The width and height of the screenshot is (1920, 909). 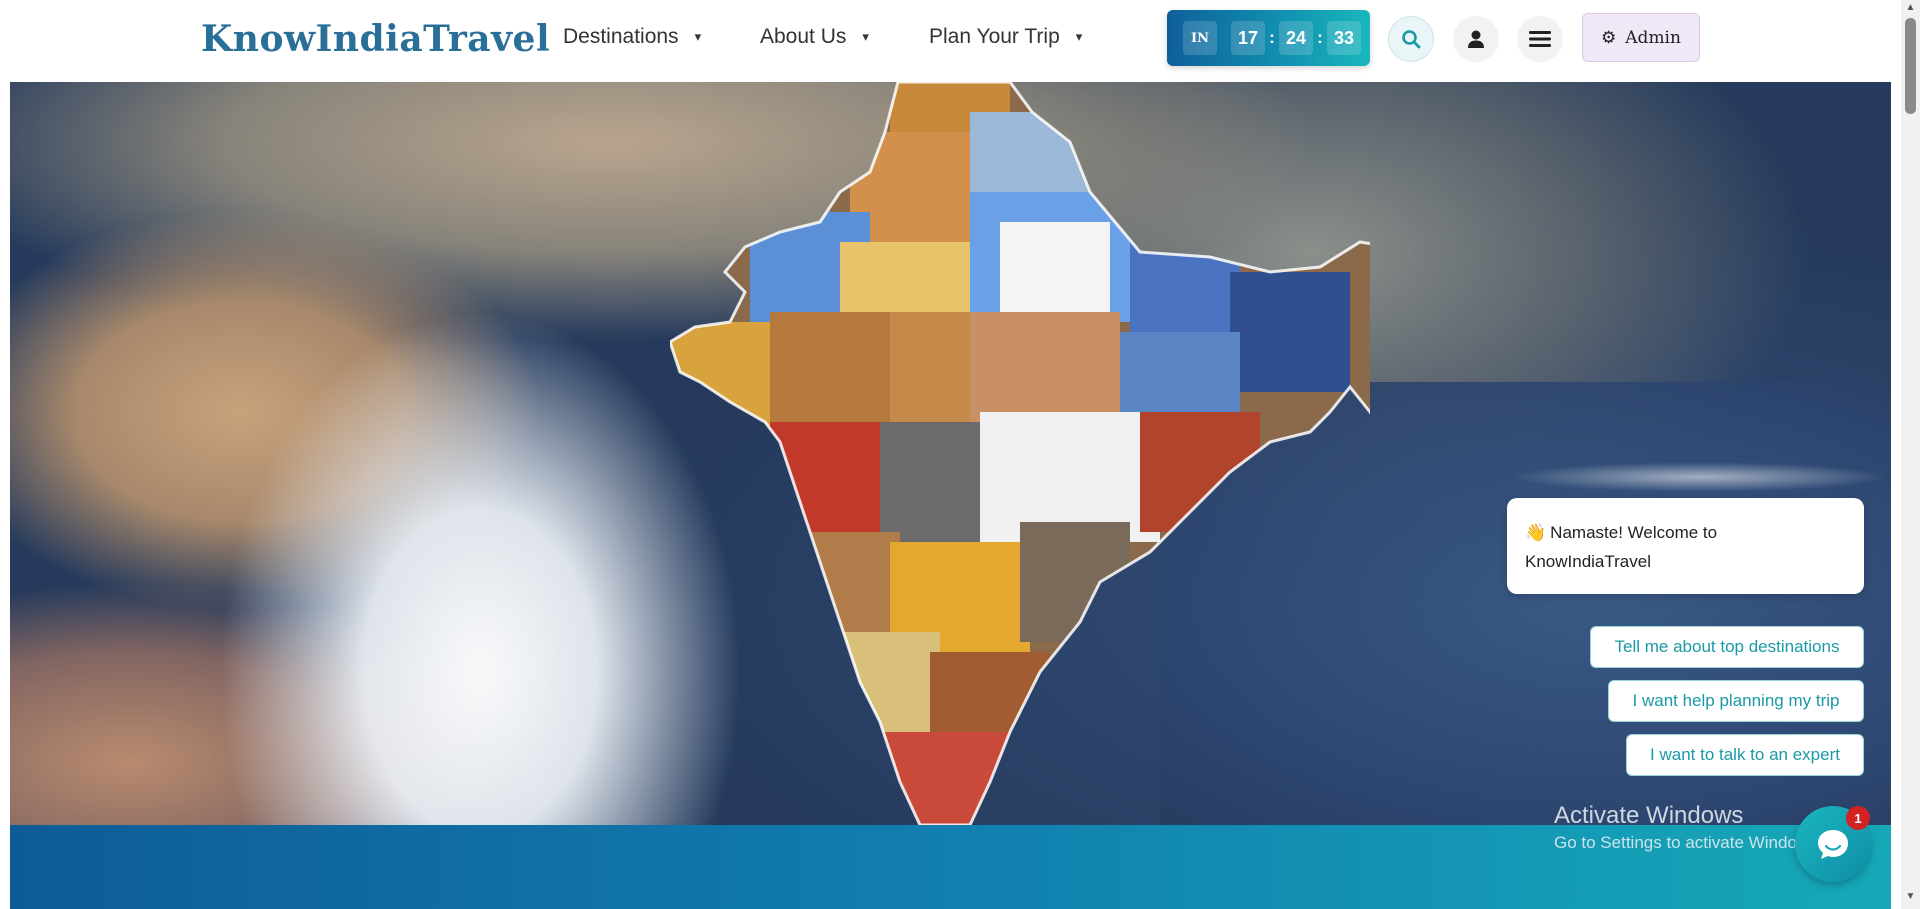 I want to click on clock-minutes: 24, so click(x=1296, y=38).